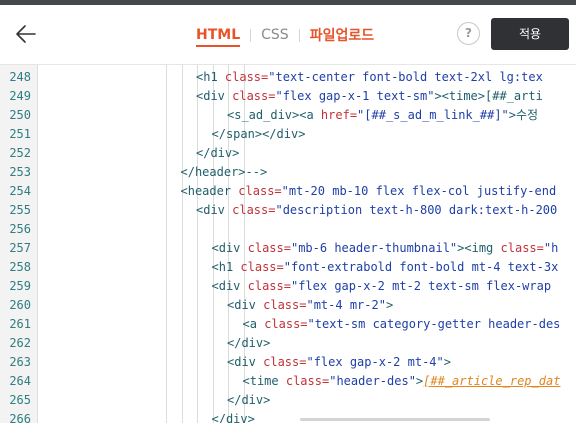 The image size is (576, 423). I want to click on code-token: "[##_s_ad_m_link_##]", so click(433, 115).